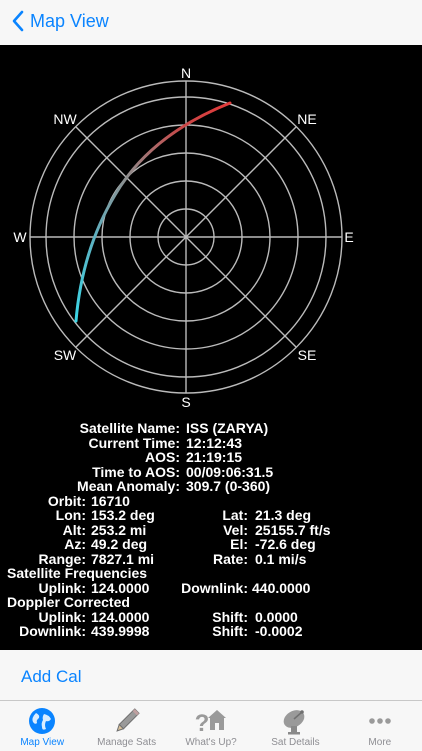 The width and height of the screenshot is (422, 751). Describe the element at coordinates (283, 515) in the screenshot. I see `lat-value: 21.3 deg` at that location.